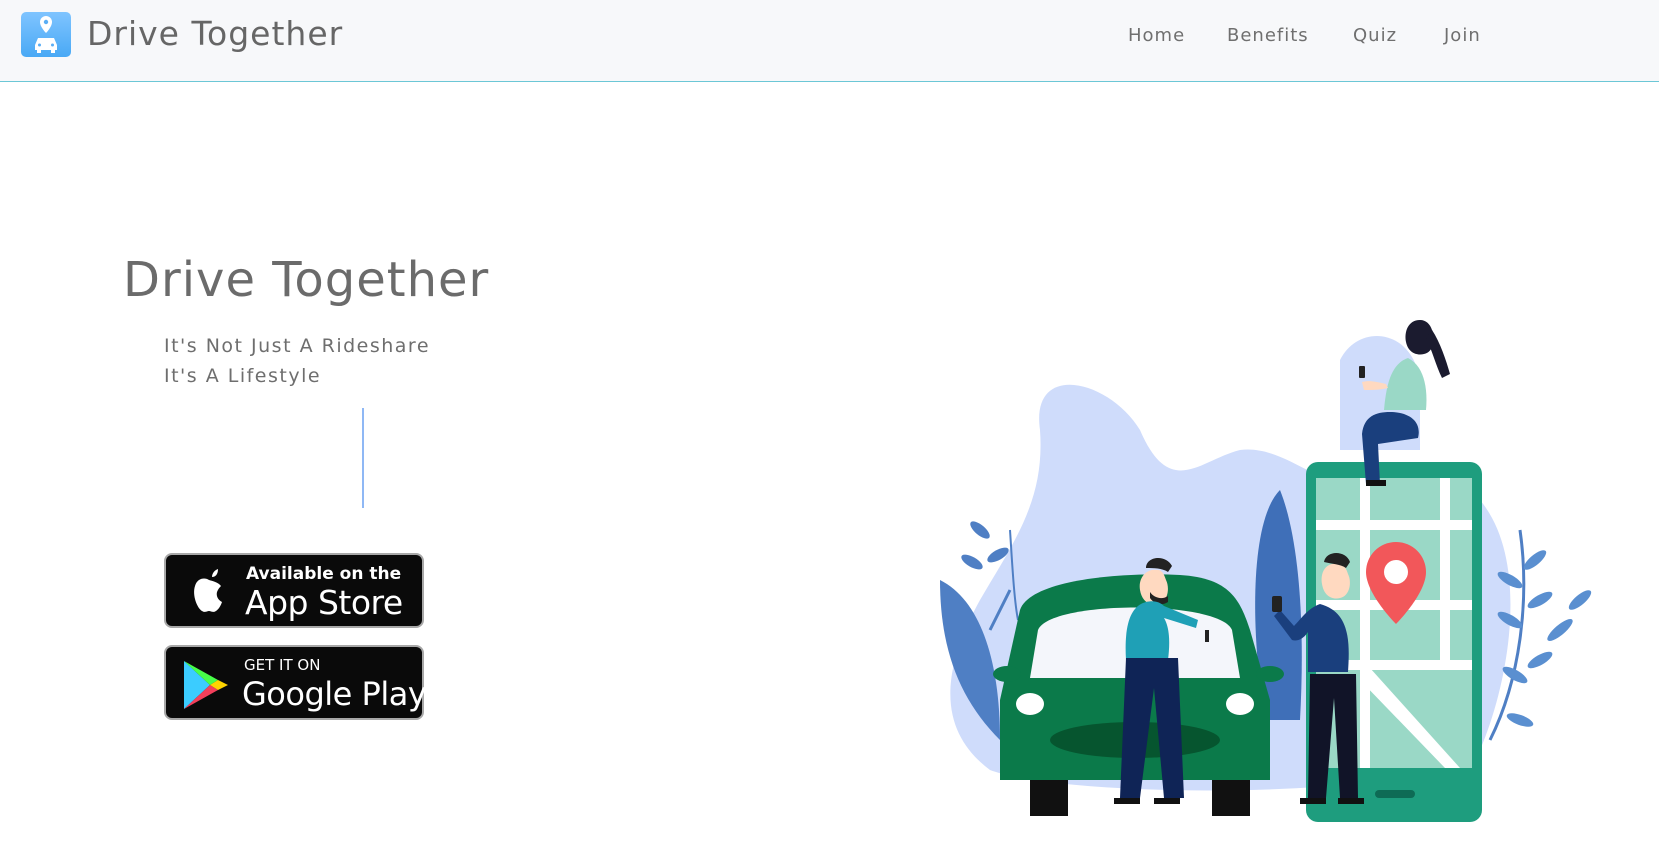 The width and height of the screenshot is (1659, 848). I want to click on googleplay-big-text: Google Play, so click(334, 694).